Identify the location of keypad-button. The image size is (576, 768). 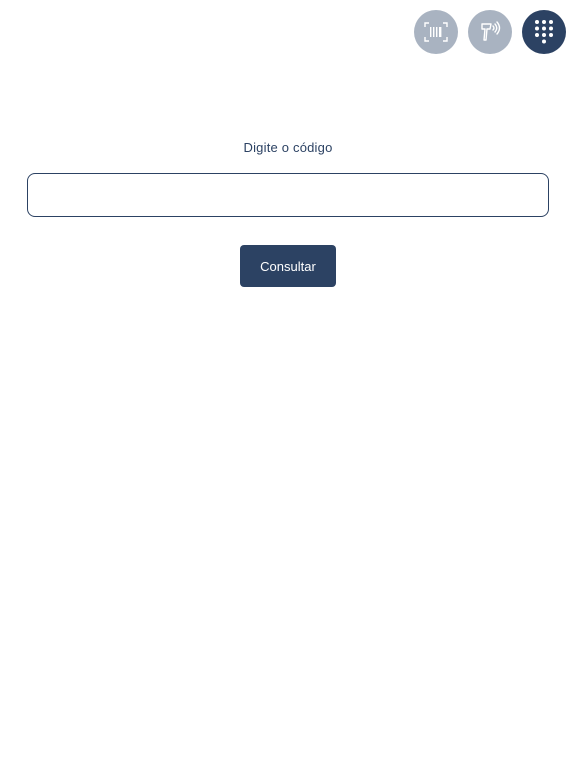
(544, 32).